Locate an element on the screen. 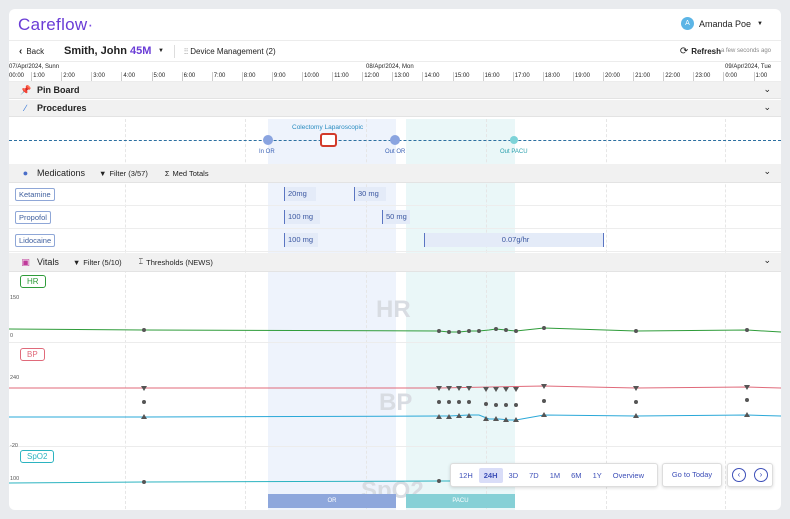 The image size is (790, 519). bp-series is located at coordinates (395, 403).